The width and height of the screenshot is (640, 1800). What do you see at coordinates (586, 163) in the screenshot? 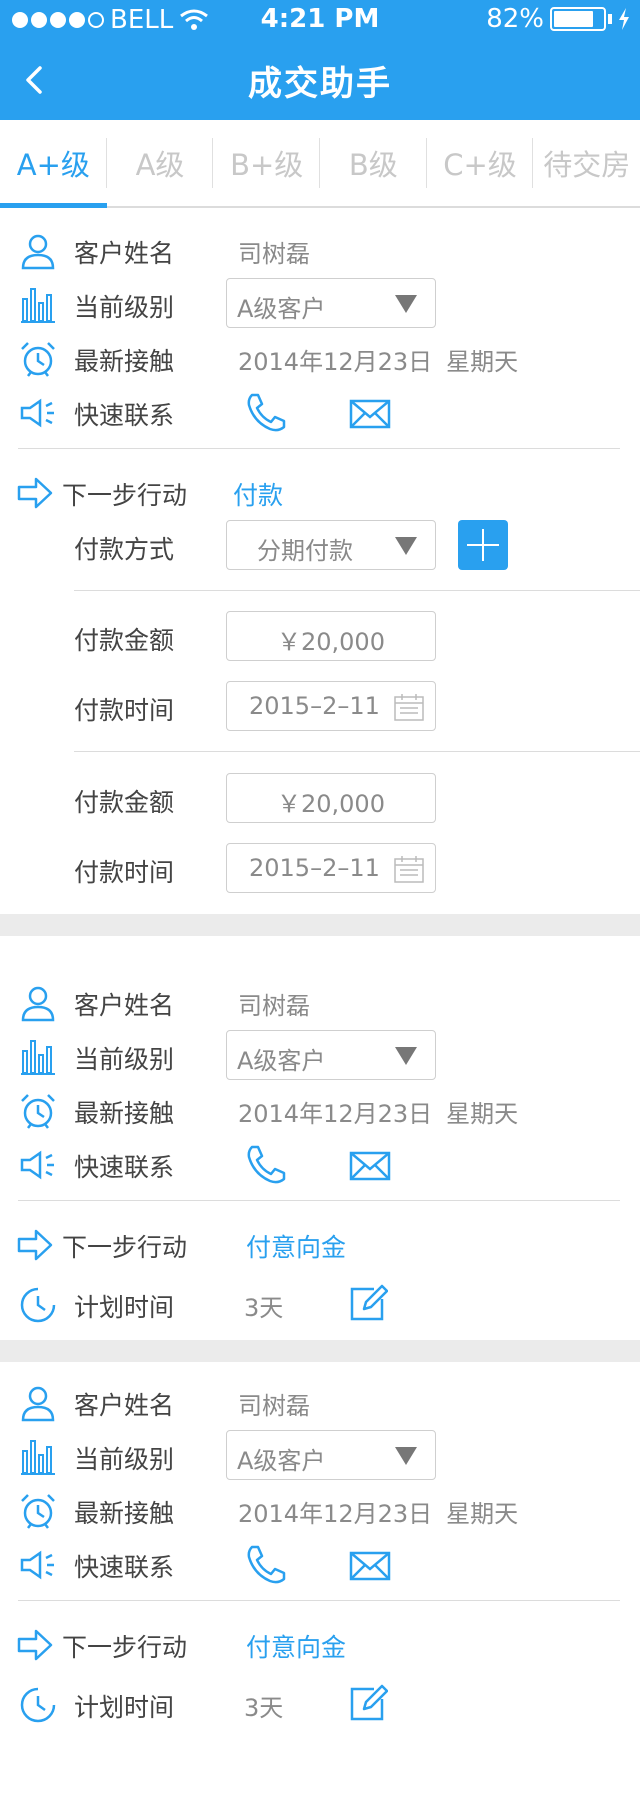
I see `tab-pending-handover: 待交房` at bounding box center [586, 163].